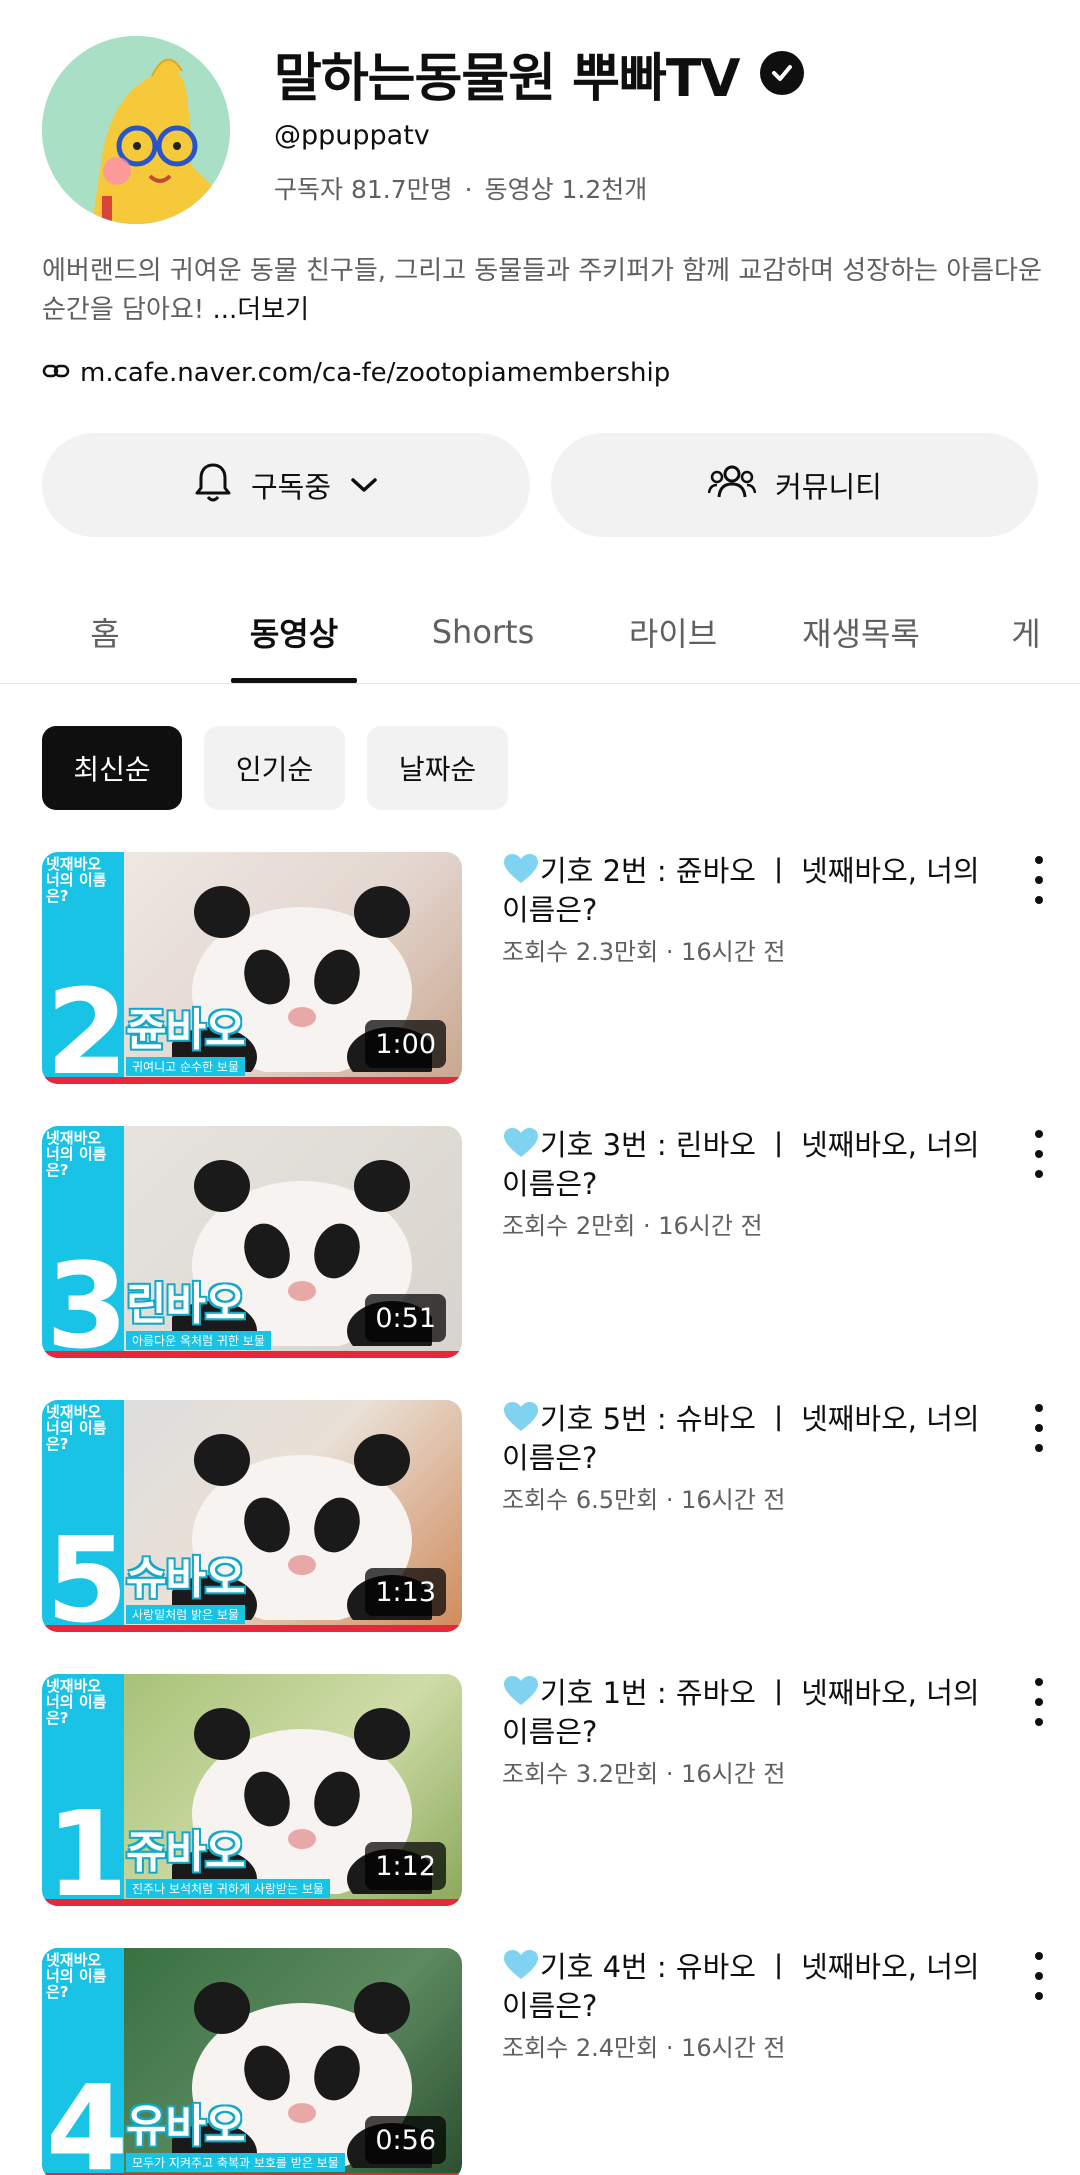 Image resolution: width=1080 pixels, height=2175 pixels. Describe the element at coordinates (861, 632) in the screenshot. I see `tab-playlists: 재생목록` at that location.